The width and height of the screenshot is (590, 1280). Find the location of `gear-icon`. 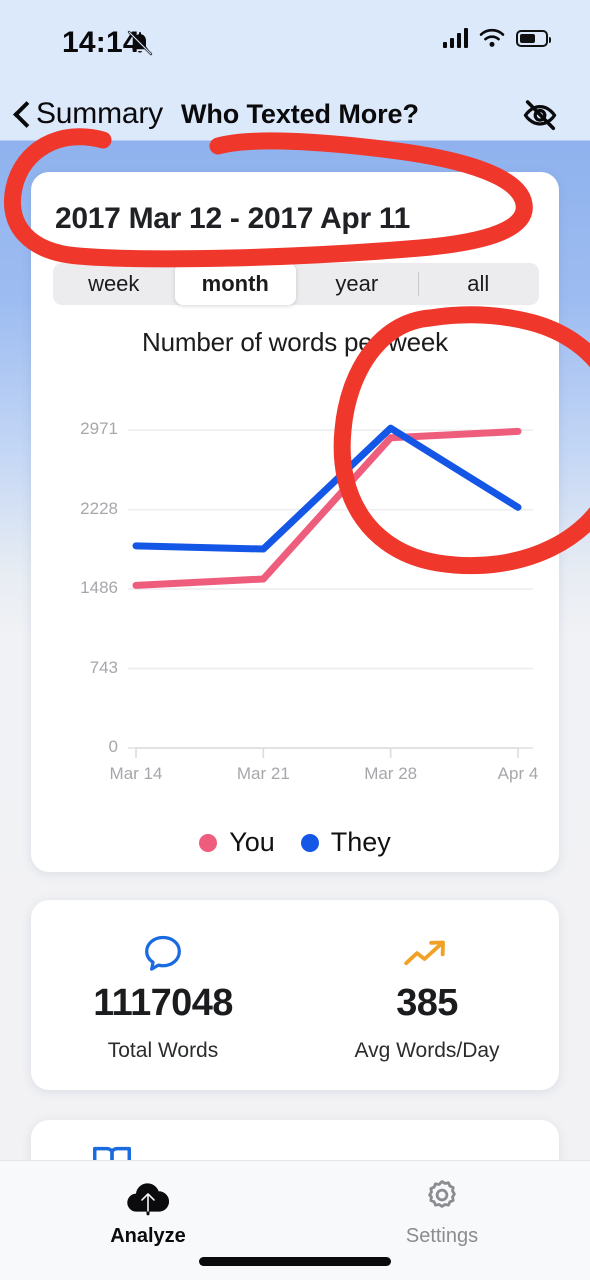

gear-icon is located at coordinates (442, 1198).